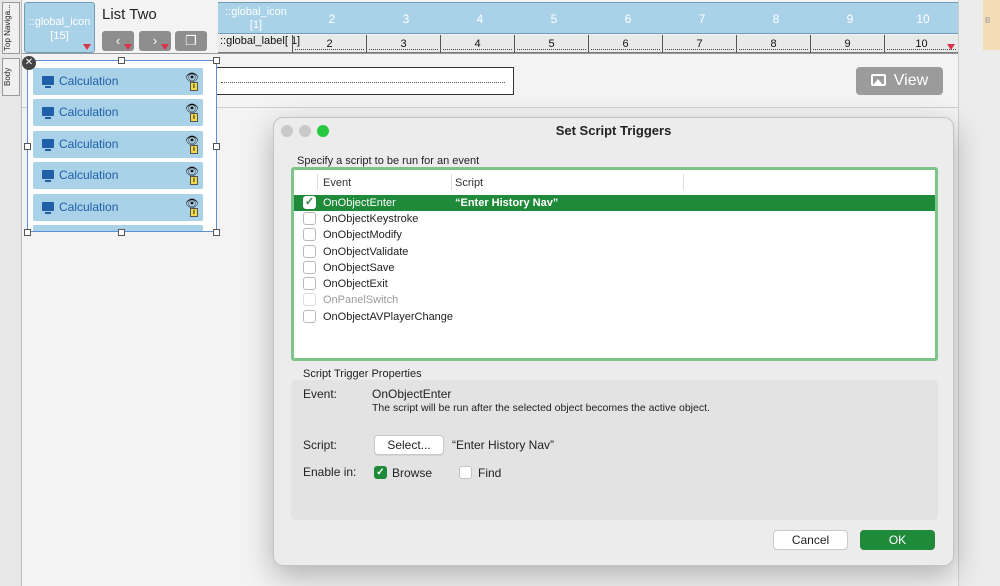 This screenshot has height=586, width=1000. Describe the element at coordinates (380, 472) in the screenshot. I see `browse-checkbox: ✓` at that location.